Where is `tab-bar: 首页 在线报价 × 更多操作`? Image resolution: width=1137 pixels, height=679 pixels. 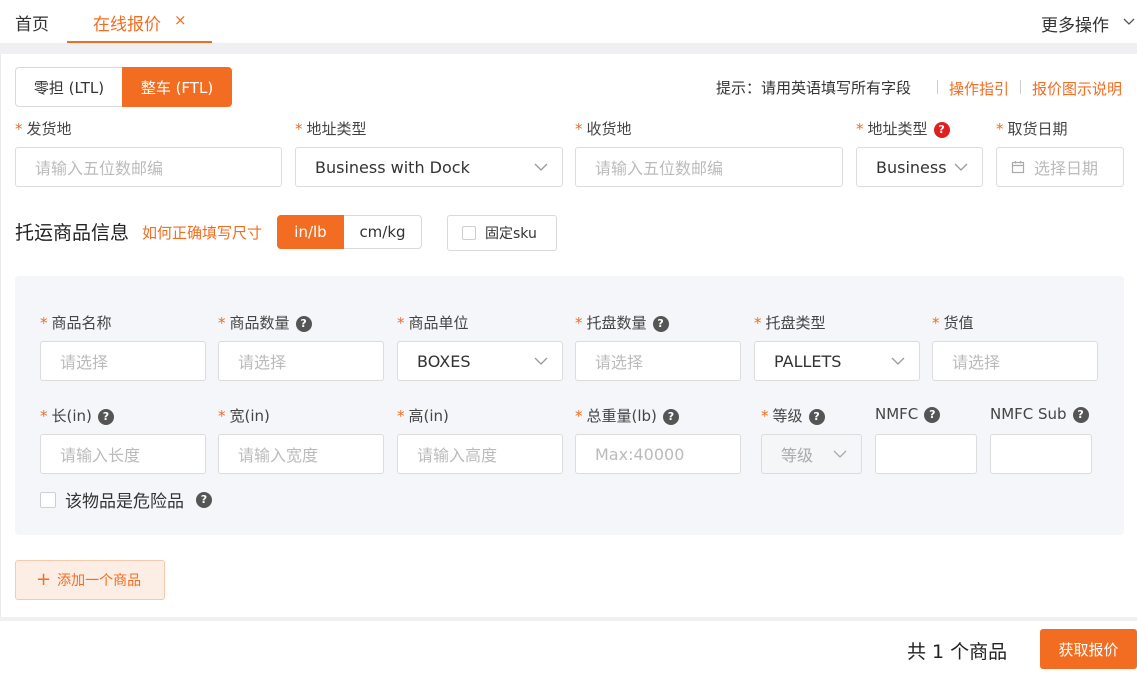
tab-bar: 首页 在线报价 × 更多操作 is located at coordinates (568, 21).